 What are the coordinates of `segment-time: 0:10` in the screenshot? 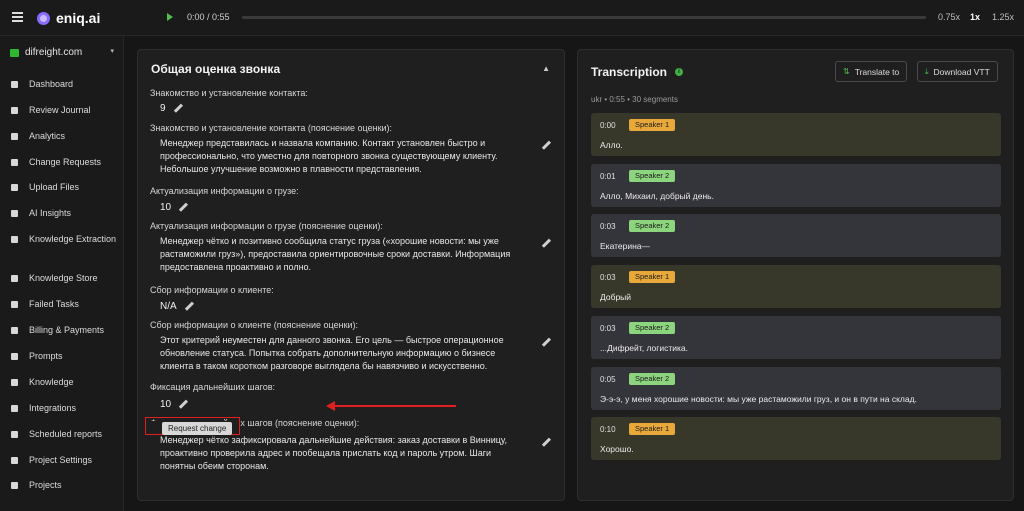 It's located at (608, 429).